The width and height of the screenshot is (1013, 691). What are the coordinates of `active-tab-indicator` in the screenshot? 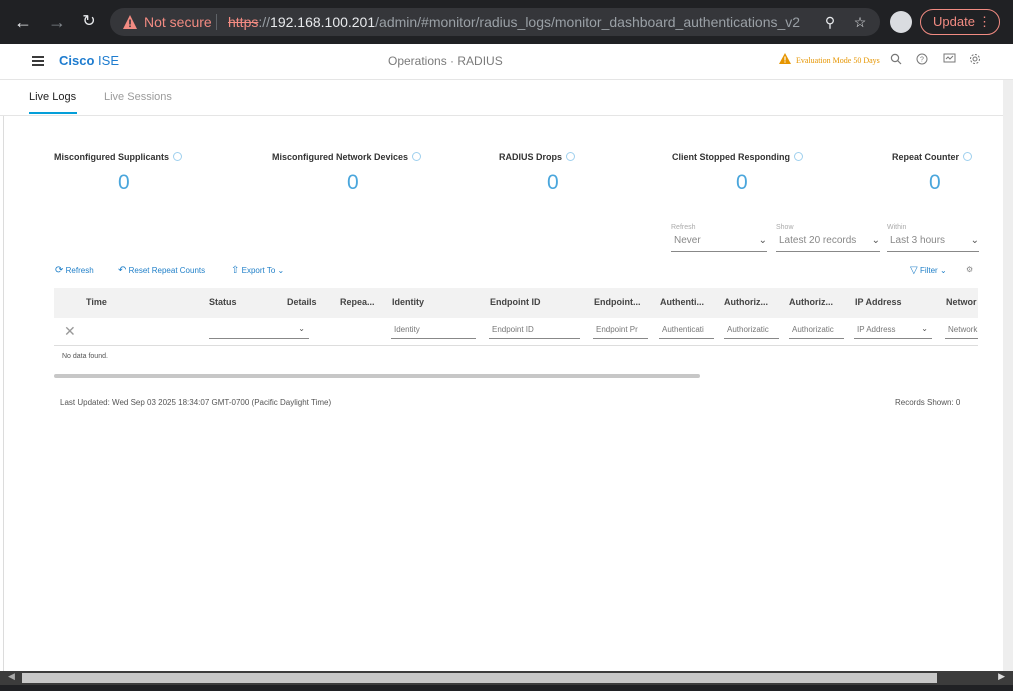 It's located at (53, 113).